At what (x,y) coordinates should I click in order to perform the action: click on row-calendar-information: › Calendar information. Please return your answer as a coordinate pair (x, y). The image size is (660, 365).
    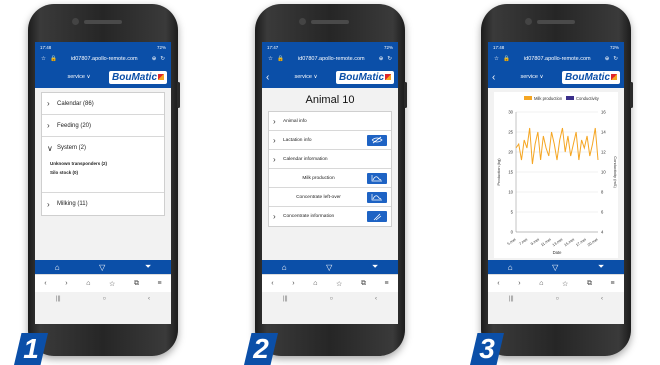
    Looking at the image, I should click on (330, 159).